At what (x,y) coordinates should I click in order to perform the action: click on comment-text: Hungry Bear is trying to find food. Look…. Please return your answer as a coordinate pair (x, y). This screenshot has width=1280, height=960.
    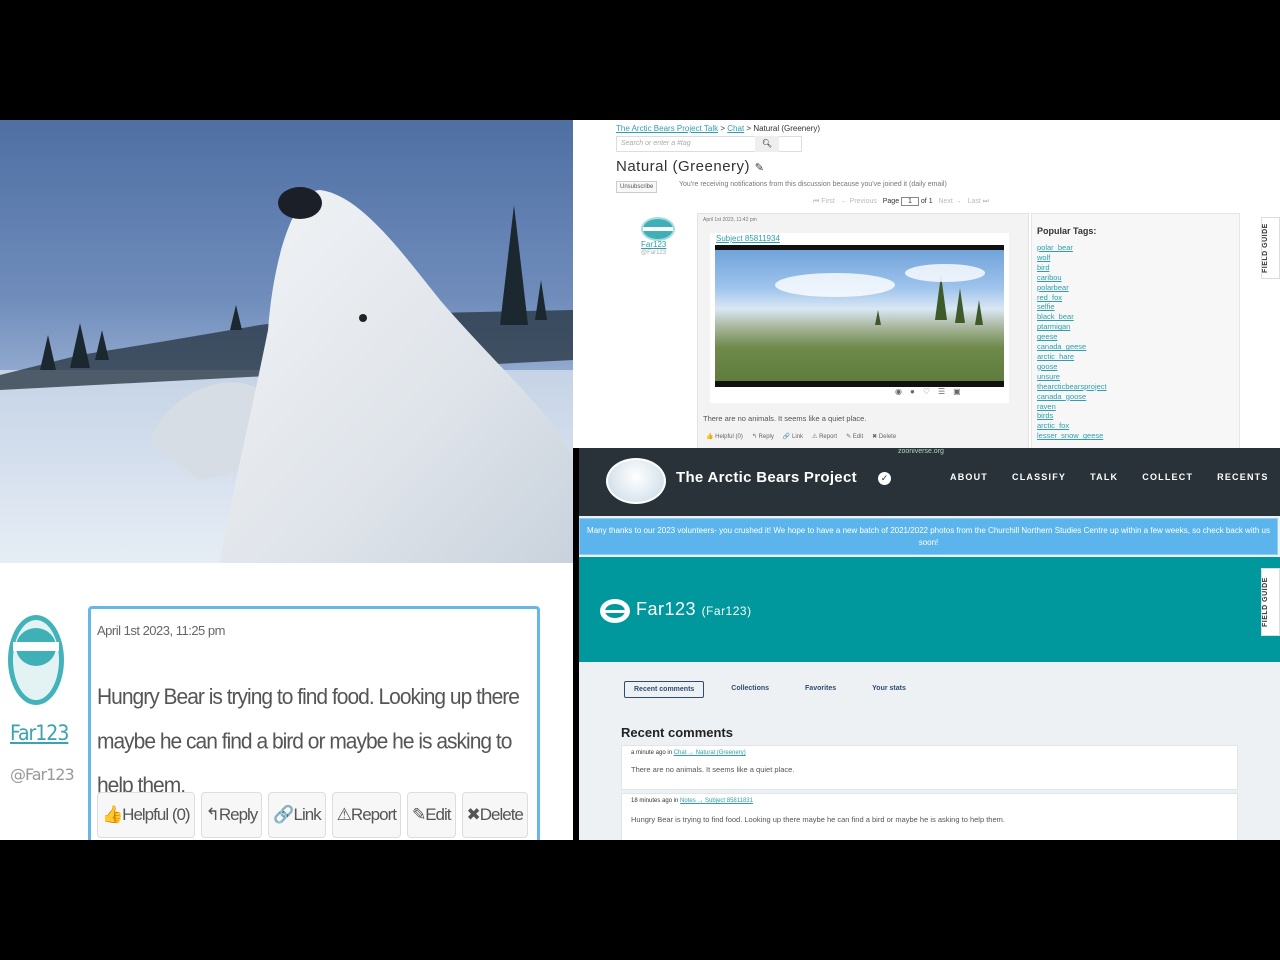
    Looking at the image, I should click on (818, 819).